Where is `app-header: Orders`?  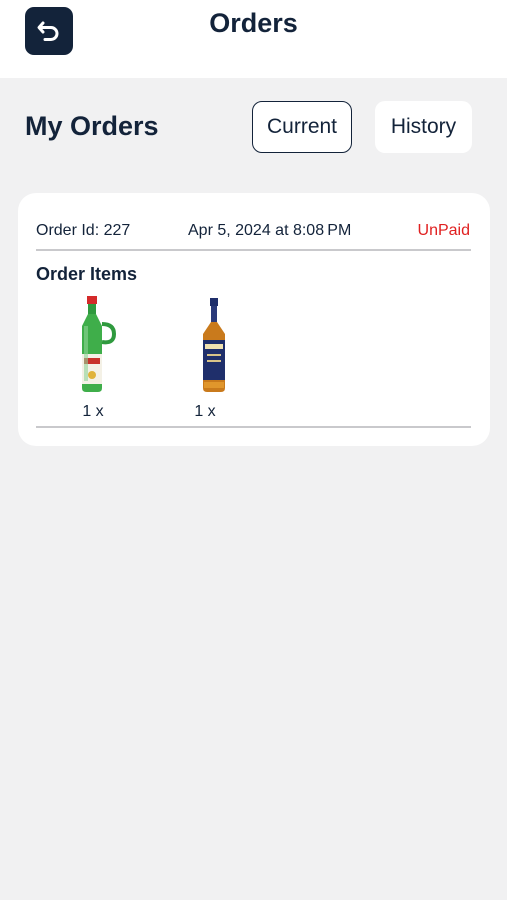 app-header: Orders is located at coordinates (253, 39).